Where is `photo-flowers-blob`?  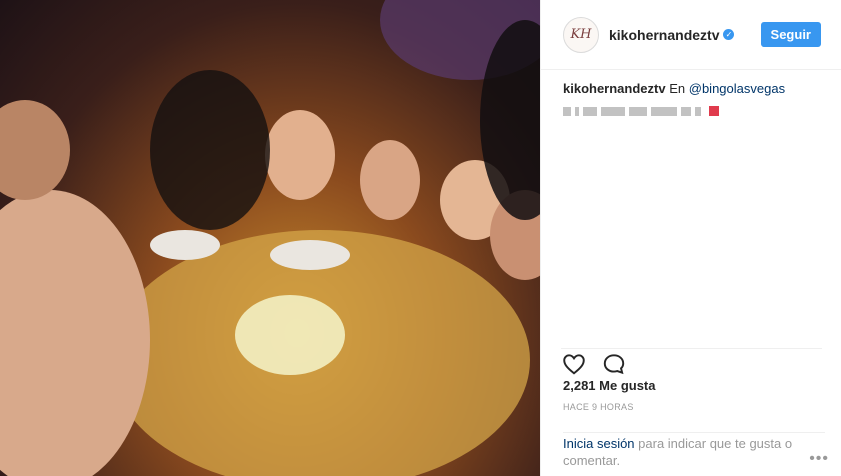
photo-flowers-blob is located at coordinates (290, 335).